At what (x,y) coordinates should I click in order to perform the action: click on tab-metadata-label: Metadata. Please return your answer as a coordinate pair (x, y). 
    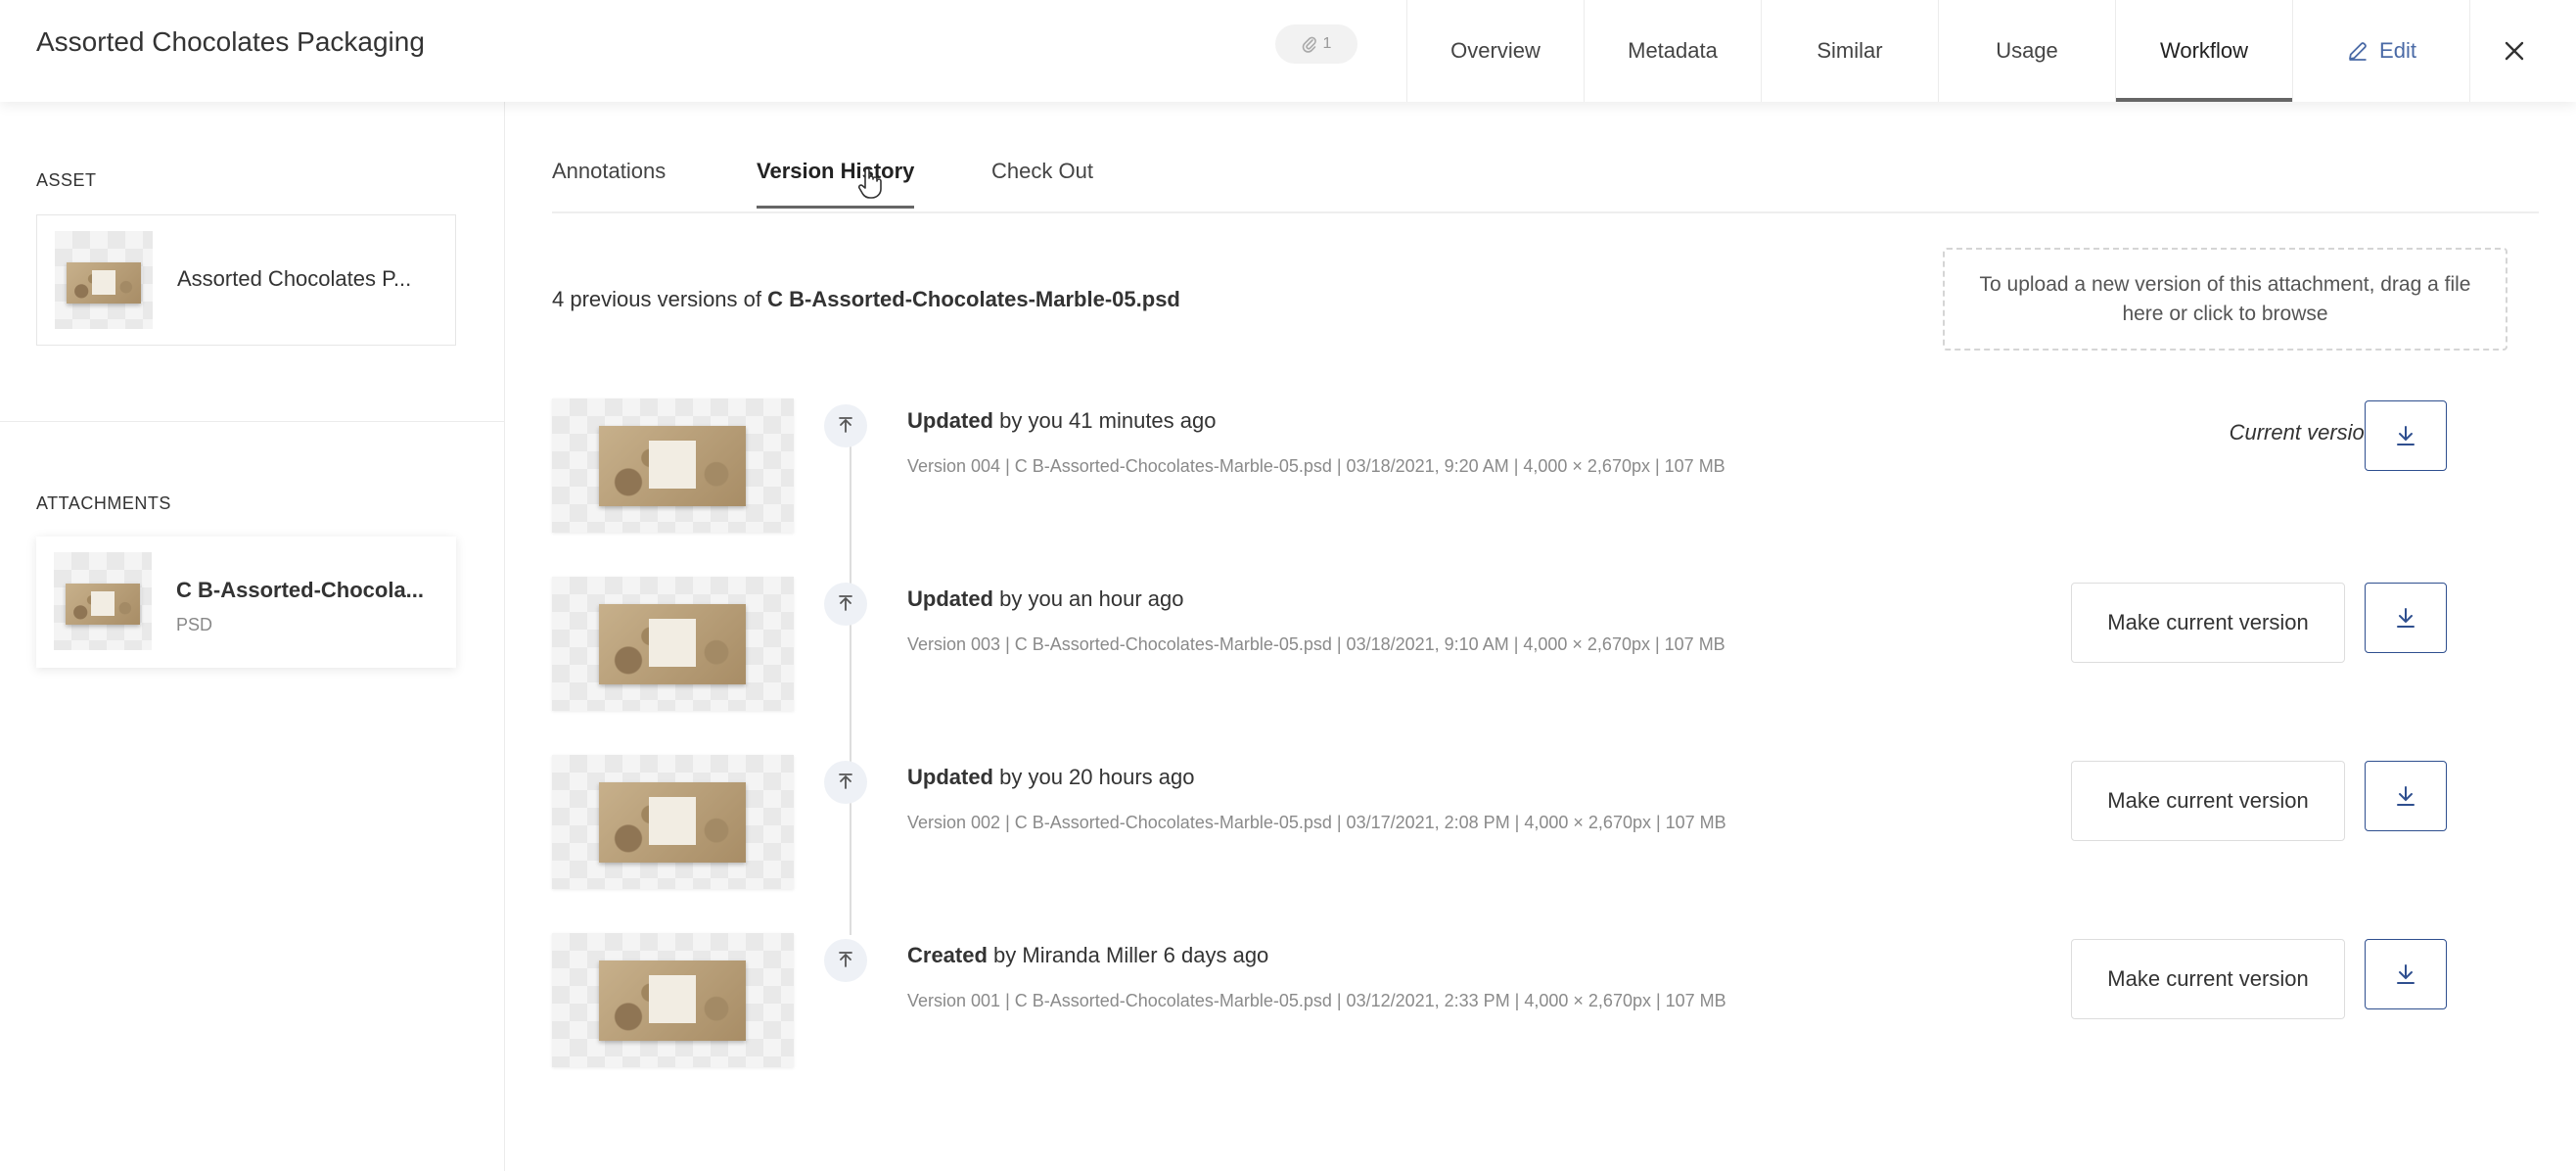
    Looking at the image, I should click on (1673, 50).